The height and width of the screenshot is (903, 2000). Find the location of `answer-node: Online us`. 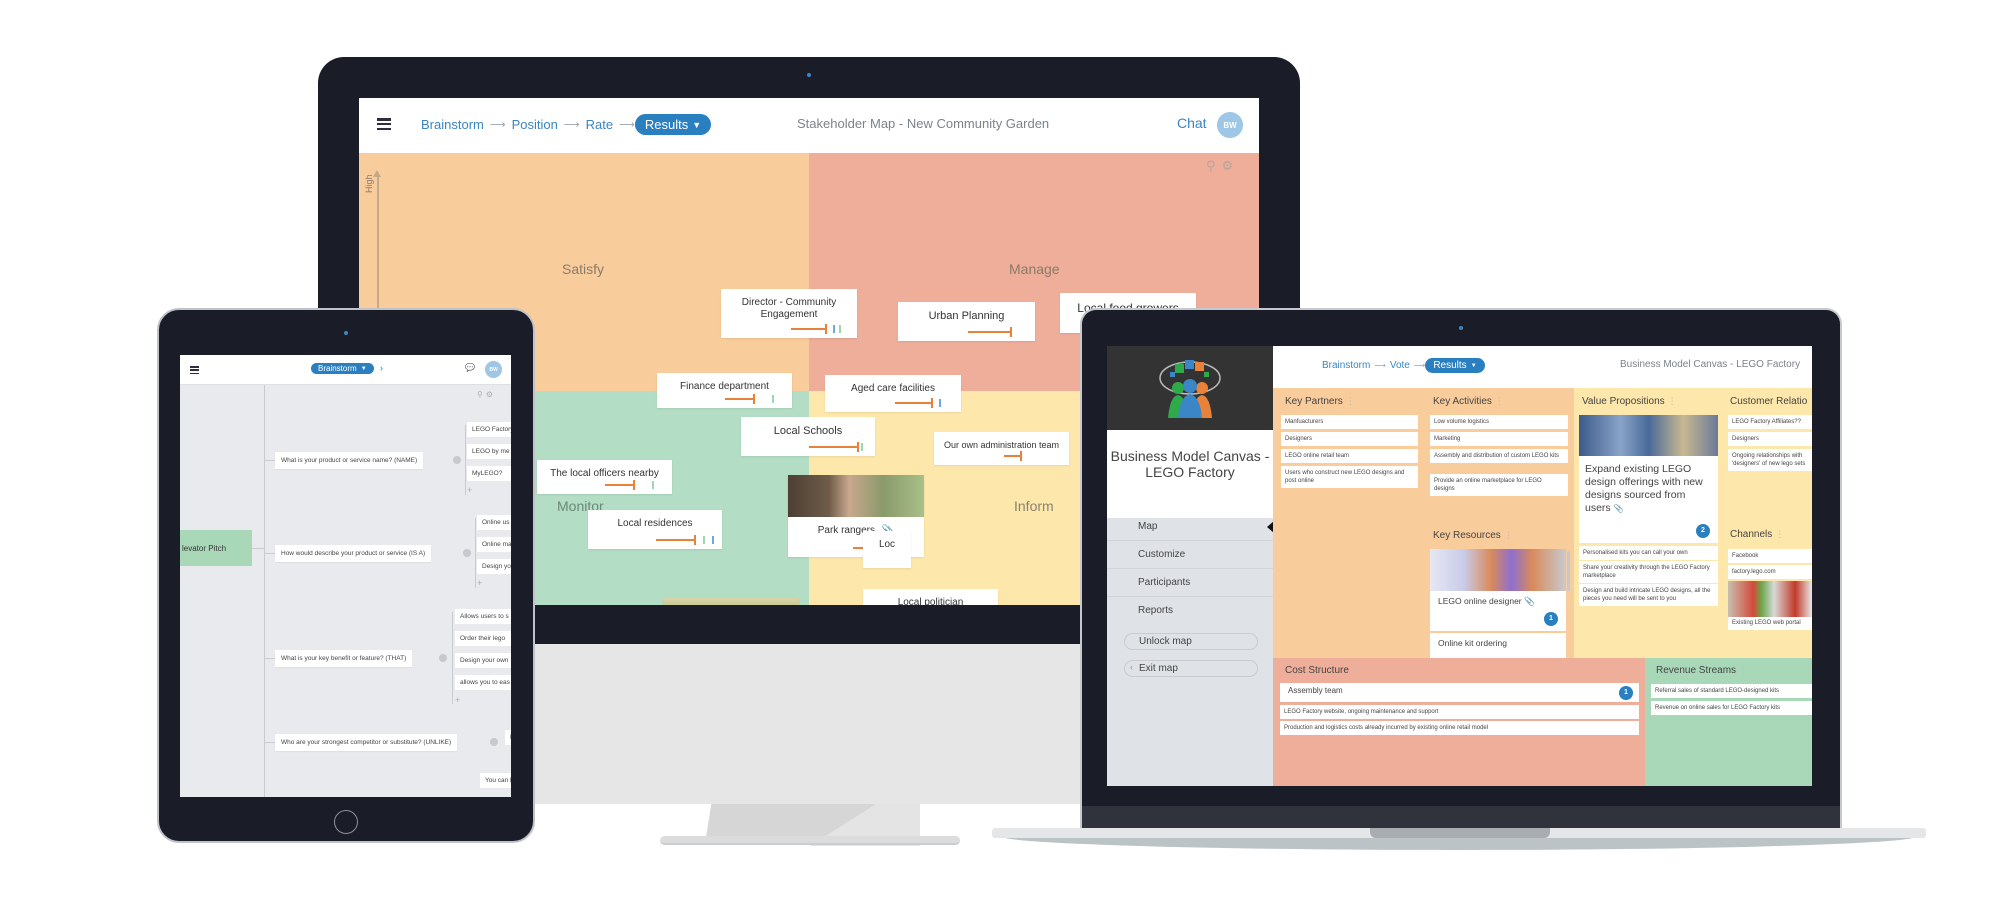

answer-node: Online us is located at coordinates (494, 522).